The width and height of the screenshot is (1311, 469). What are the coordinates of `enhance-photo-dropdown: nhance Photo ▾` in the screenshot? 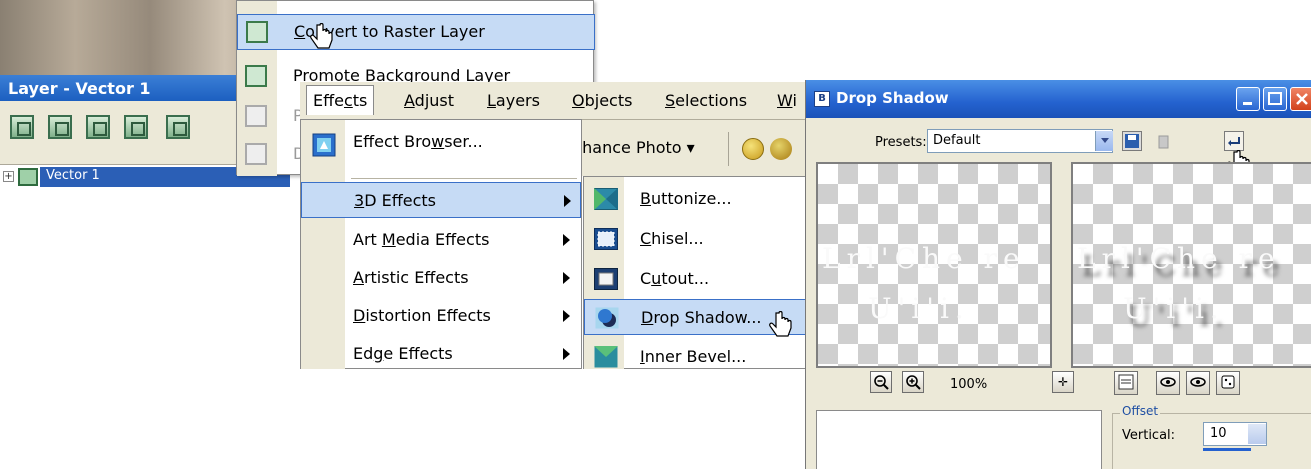 It's located at (633, 147).